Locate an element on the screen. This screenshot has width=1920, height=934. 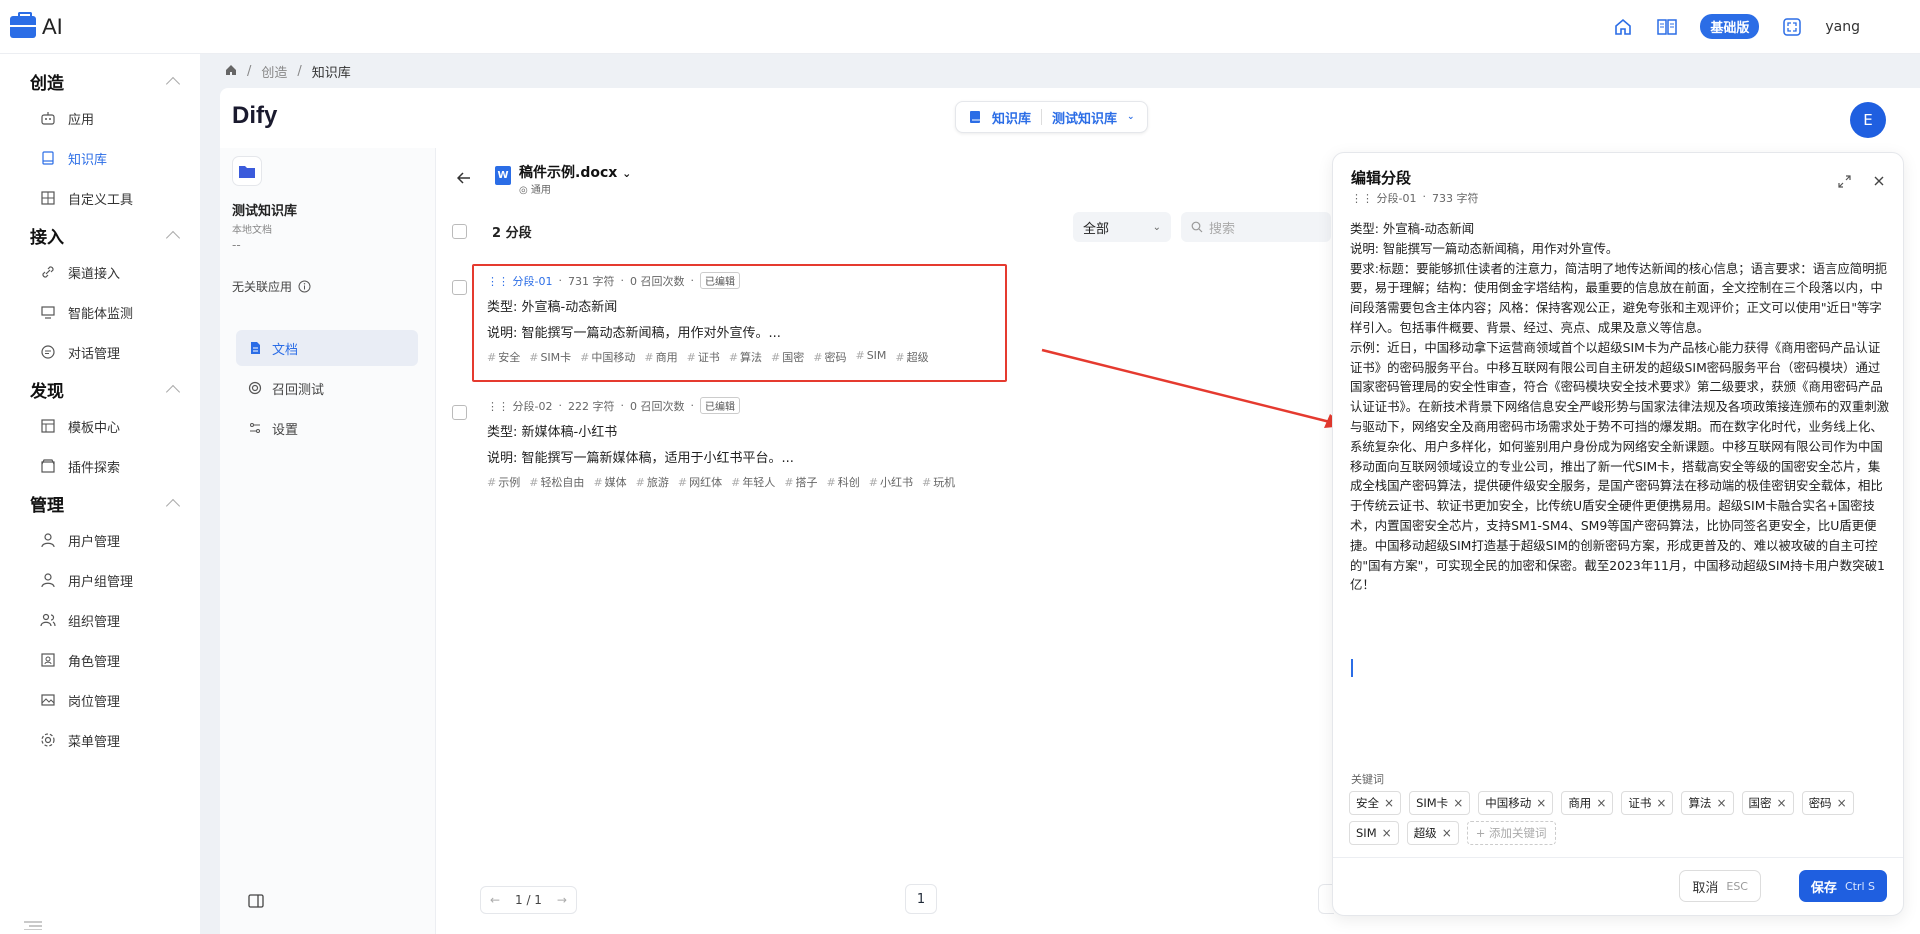
info-icon is located at coordinates (304, 286).